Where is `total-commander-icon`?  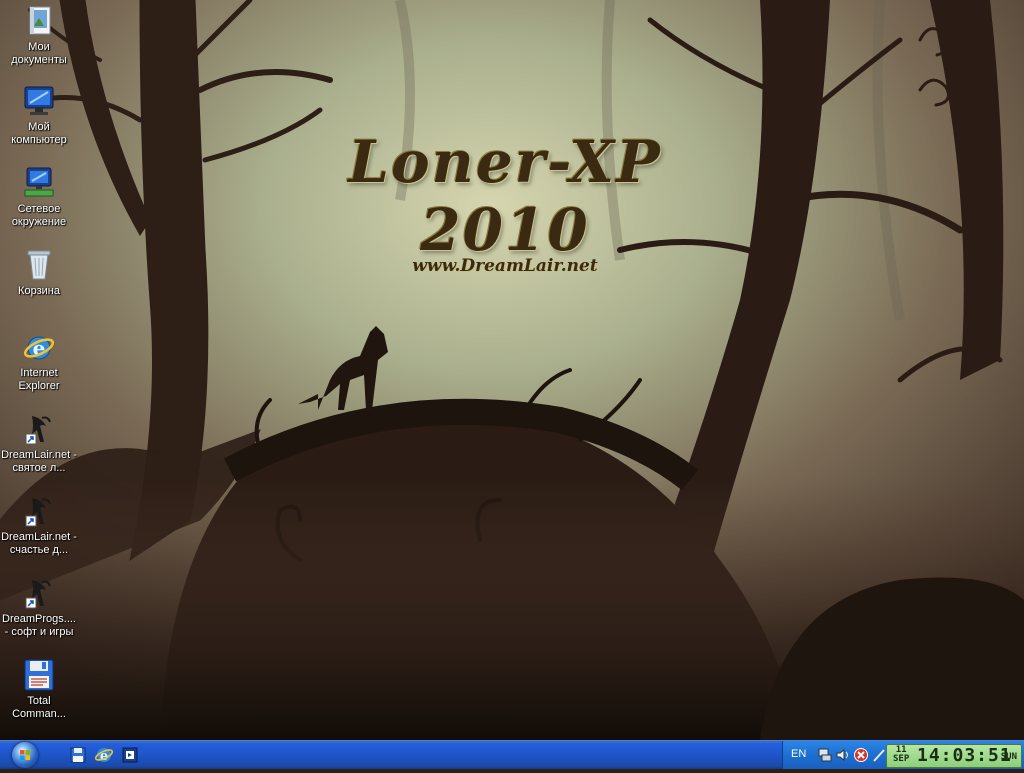 total-commander-icon is located at coordinates (39, 675).